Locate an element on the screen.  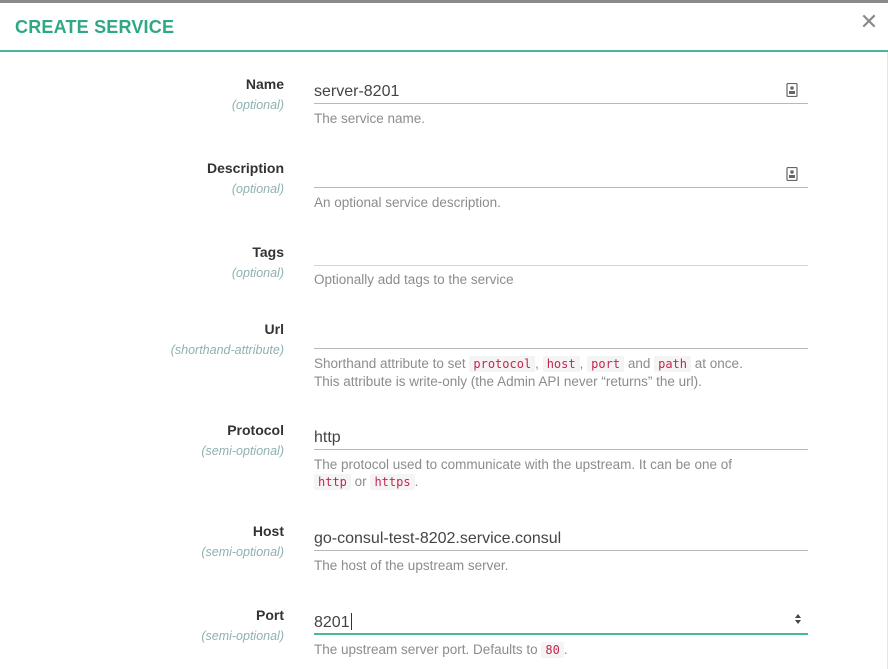
name-input-value: server-8201 is located at coordinates (356, 92).